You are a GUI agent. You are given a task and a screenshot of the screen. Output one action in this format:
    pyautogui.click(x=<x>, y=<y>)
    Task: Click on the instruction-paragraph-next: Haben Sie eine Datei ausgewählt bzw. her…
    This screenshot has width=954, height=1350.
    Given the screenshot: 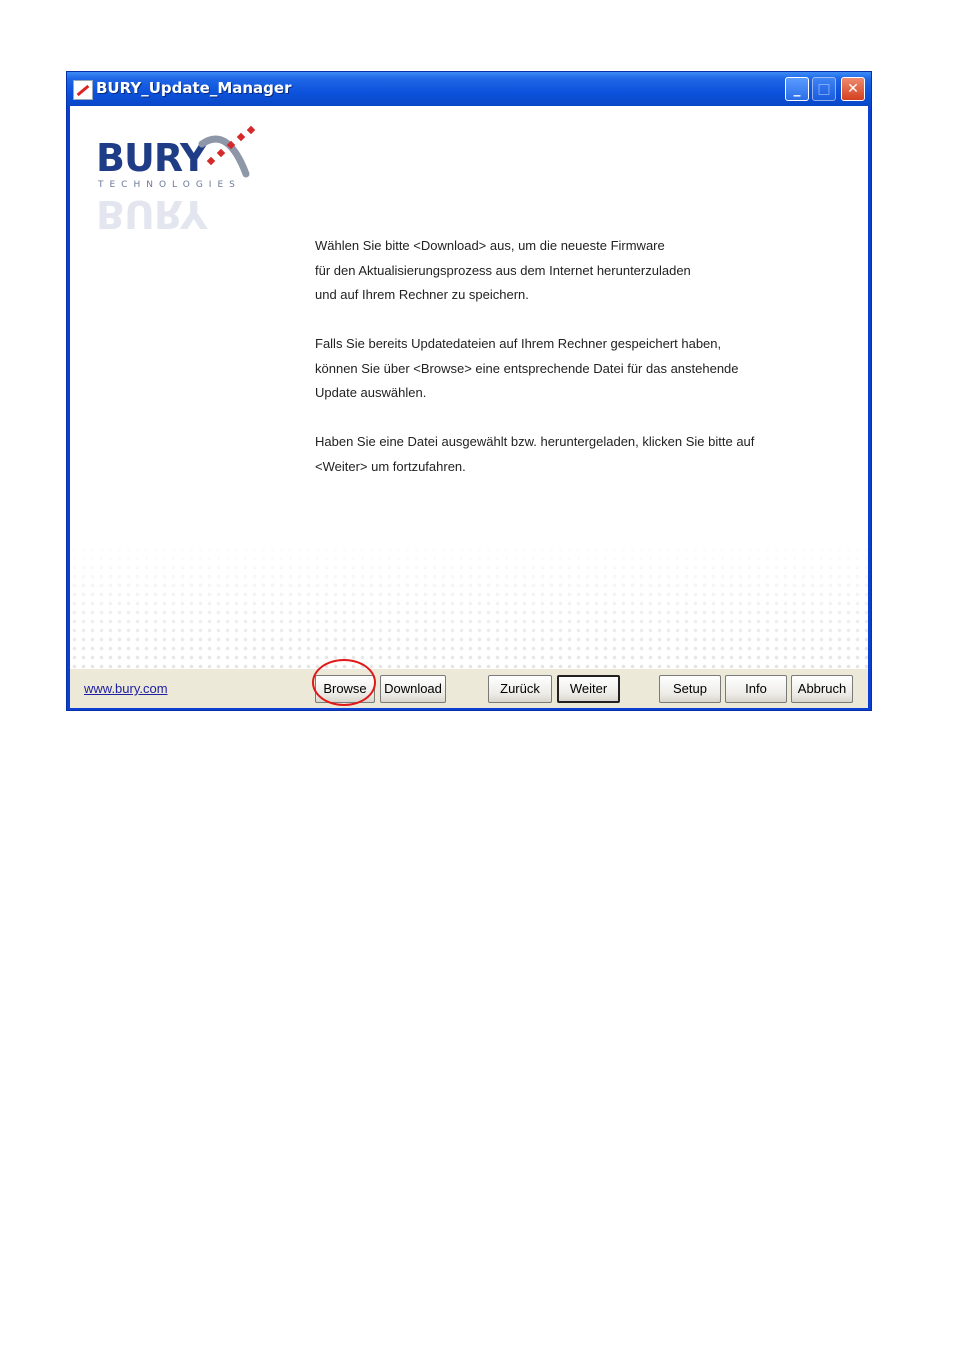 What is the action you would take?
    pyautogui.click(x=575, y=454)
    